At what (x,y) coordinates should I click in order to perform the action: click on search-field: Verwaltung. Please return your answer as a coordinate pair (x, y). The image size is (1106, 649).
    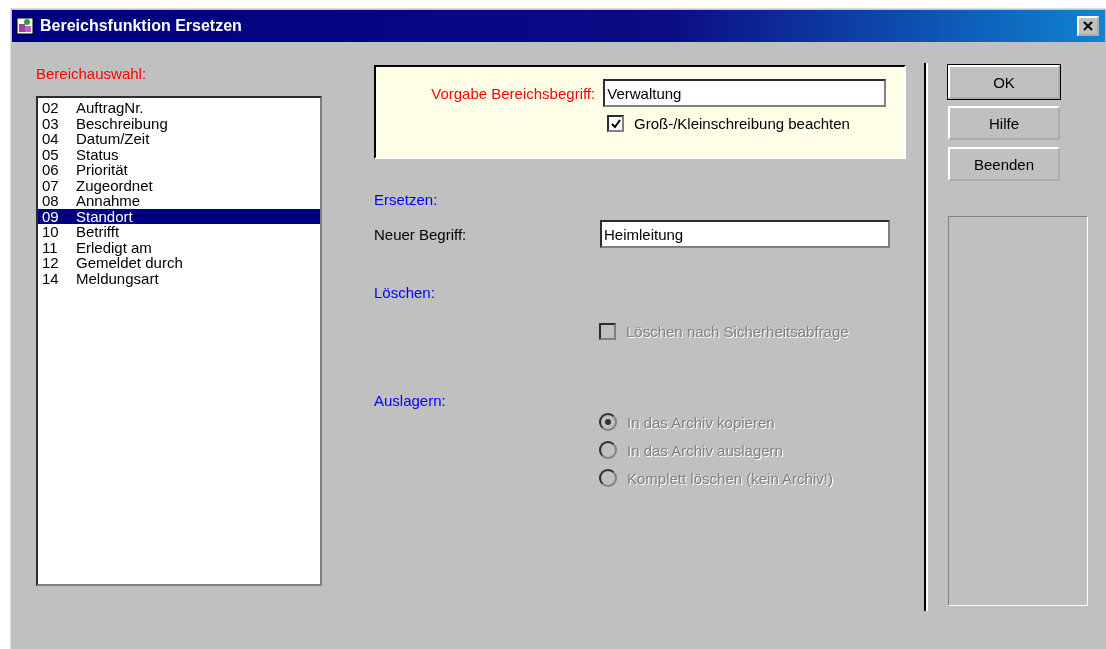
    Looking at the image, I should click on (744, 93).